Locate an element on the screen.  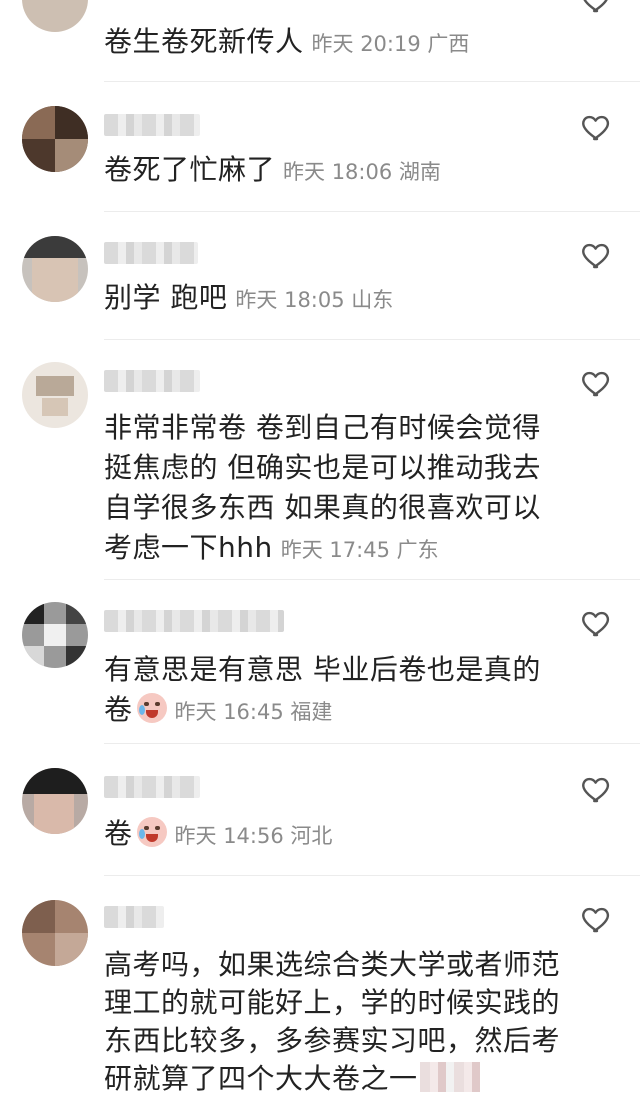
blurred-emoji is located at coordinates (449, 1077).